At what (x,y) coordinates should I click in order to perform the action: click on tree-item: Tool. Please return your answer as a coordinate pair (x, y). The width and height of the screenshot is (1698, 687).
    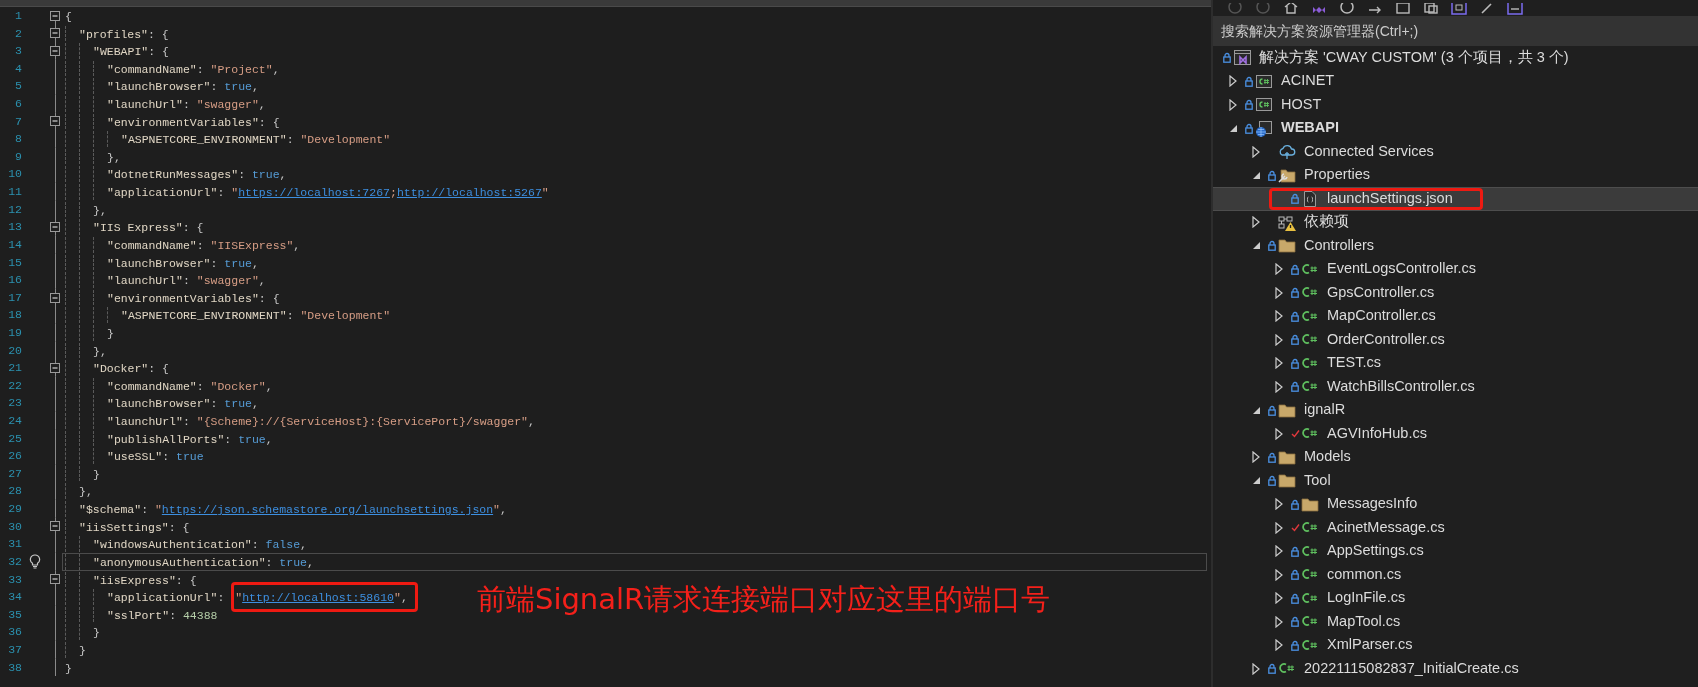
    Looking at the image, I should click on (1455, 481).